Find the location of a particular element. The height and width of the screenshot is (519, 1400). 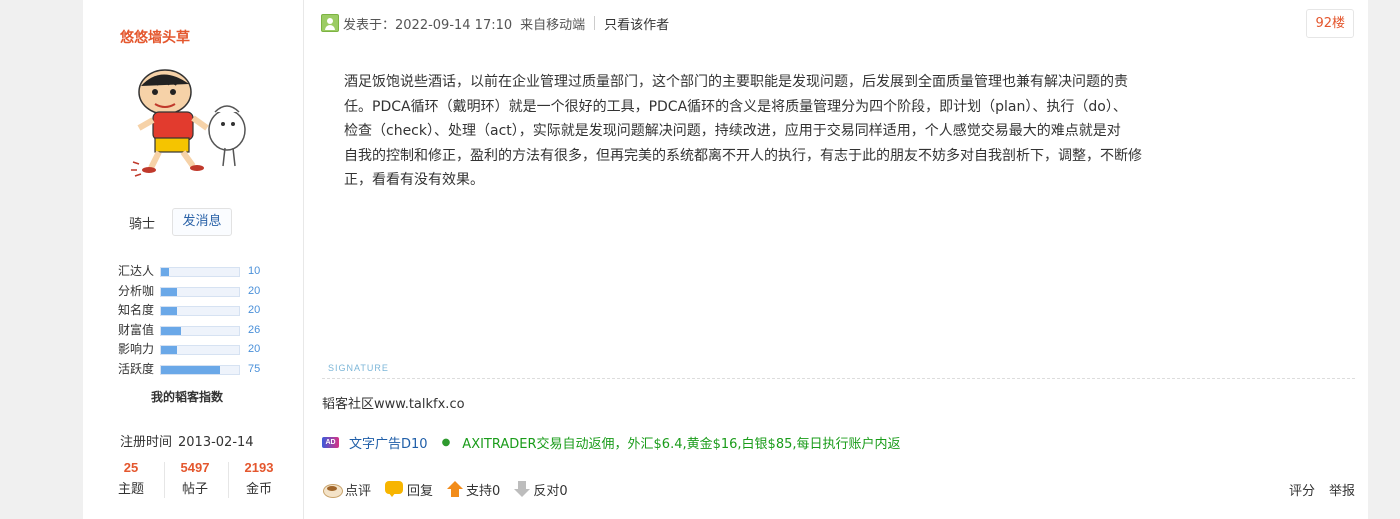

oppose-button: 反对0 is located at coordinates (541, 489).